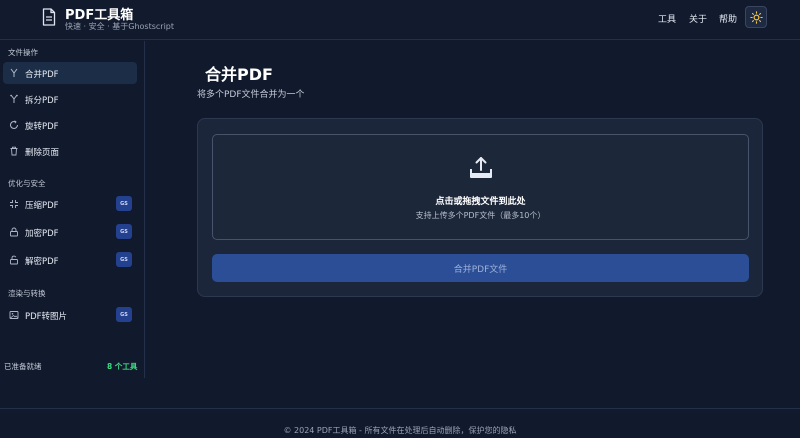 The image size is (800, 438). Describe the element at coordinates (480, 202) in the screenshot. I see `dropzone-title: 点击或拖拽文件到此处` at that location.